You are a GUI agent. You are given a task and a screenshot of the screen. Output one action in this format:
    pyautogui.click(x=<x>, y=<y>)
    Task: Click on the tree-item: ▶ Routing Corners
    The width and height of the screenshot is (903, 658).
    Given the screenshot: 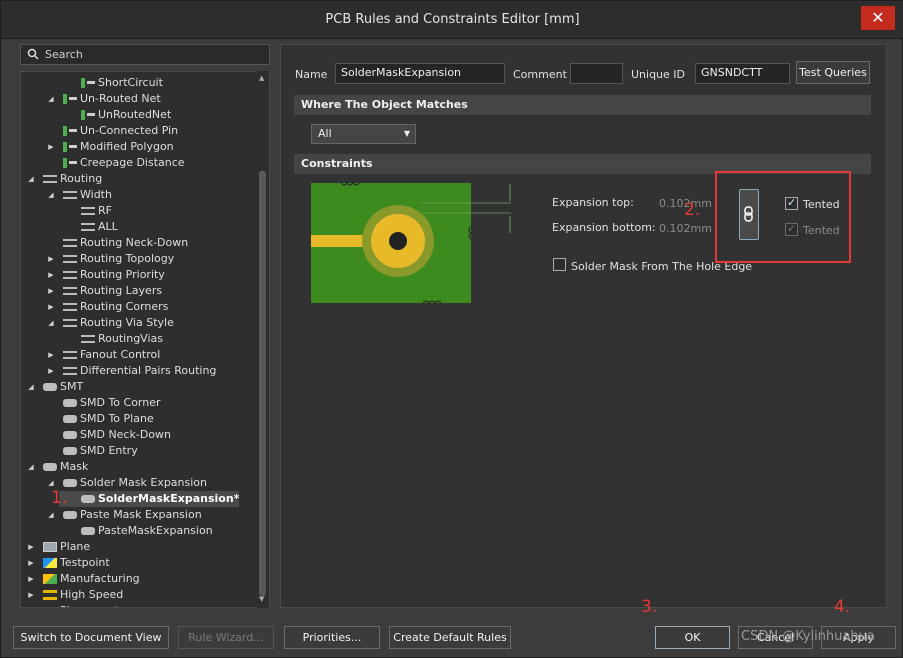 What is the action you would take?
    pyautogui.click(x=104, y=307)
    